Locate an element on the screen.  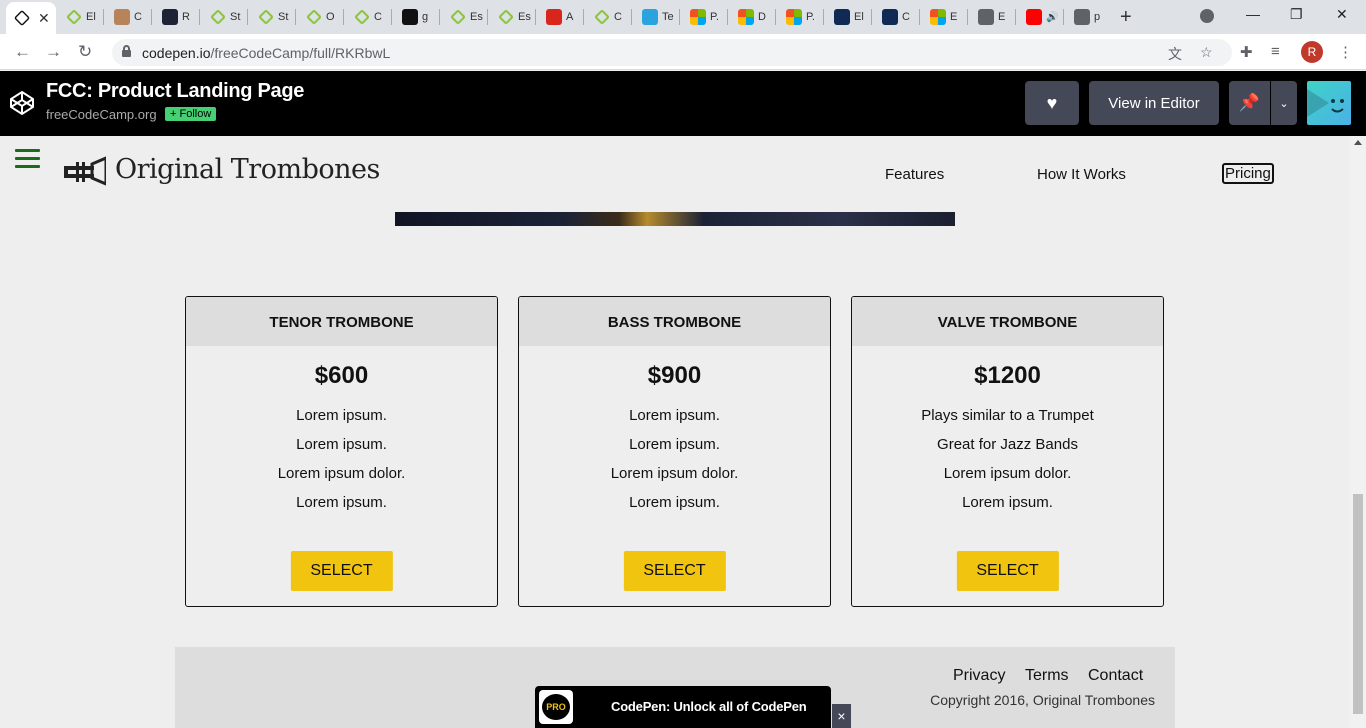
view-in-editor-button: View in Editor is located at coordinates (1154, 103).